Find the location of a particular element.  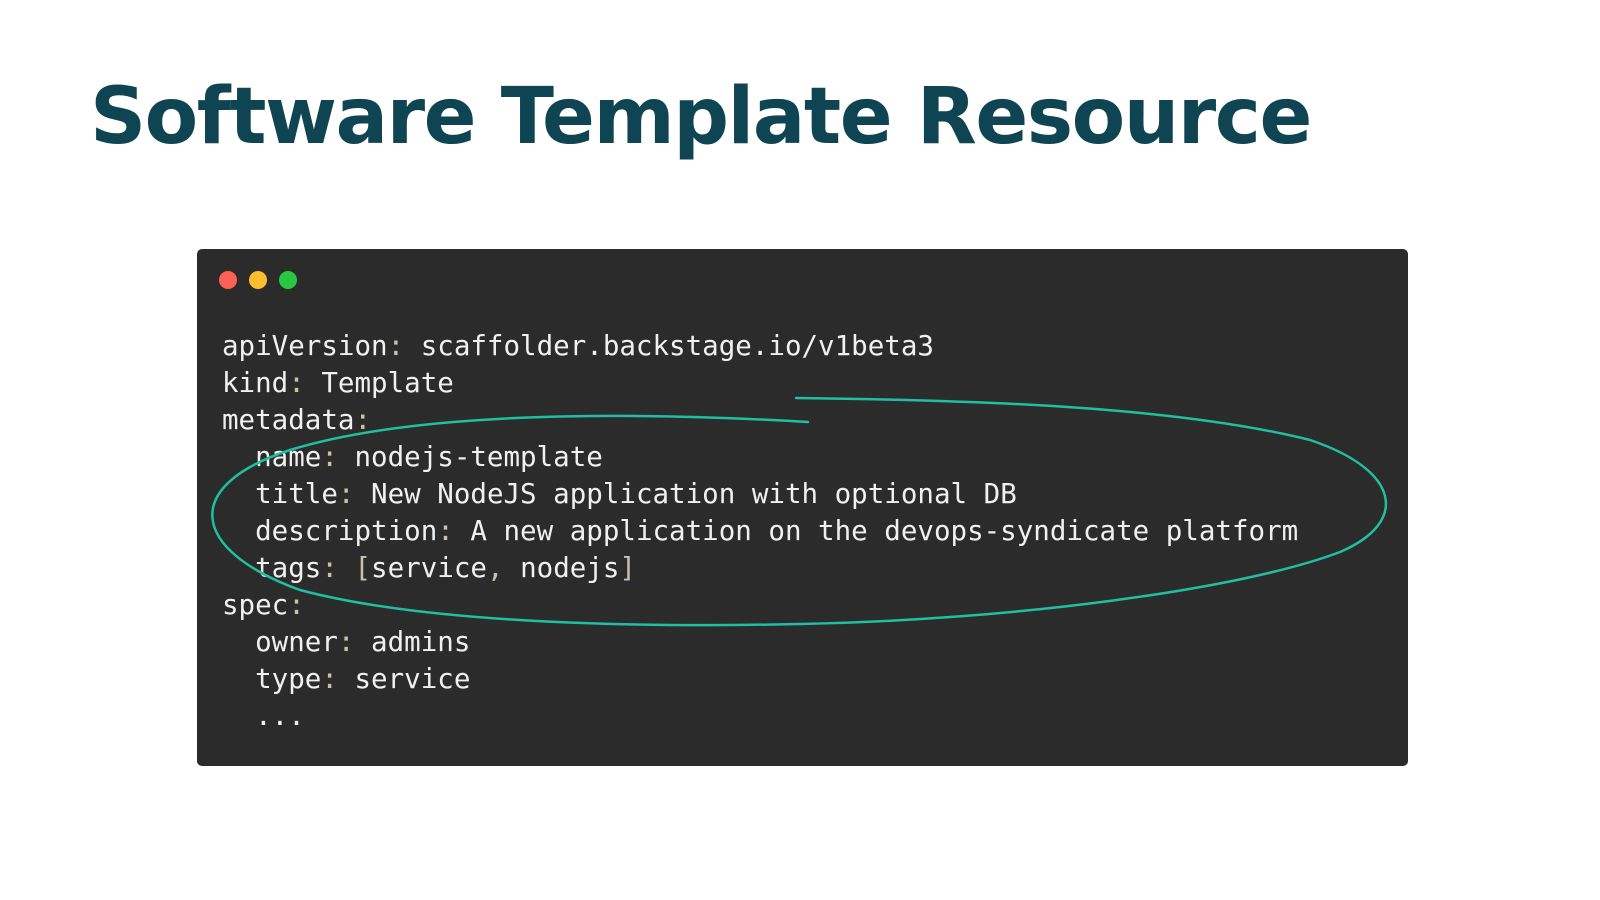

code-line-metadata: metadata: is located at coordinates (760, 420).